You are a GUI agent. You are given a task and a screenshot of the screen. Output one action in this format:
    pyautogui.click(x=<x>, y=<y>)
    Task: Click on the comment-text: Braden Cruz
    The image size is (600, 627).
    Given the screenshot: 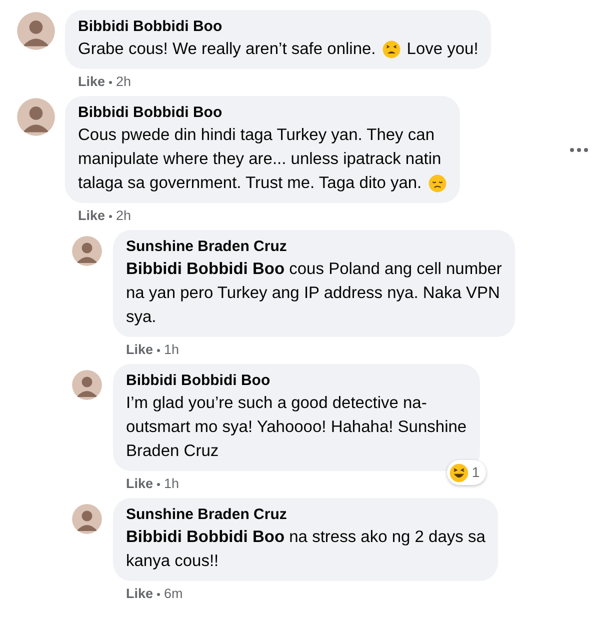 What is the action you would take?
    pyautogui.click(x=172, y=451)
    